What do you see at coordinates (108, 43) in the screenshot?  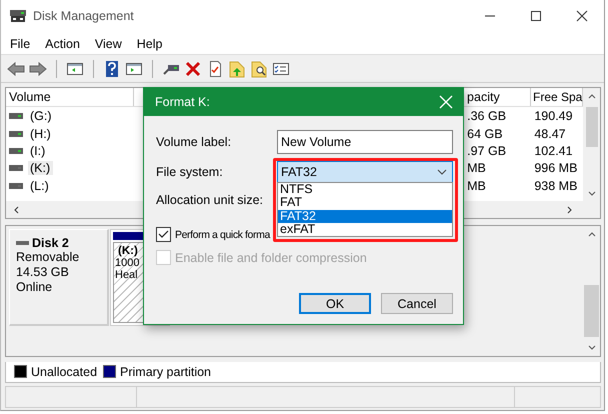 I see `menu-item: View` at bounding box center [108, 43].